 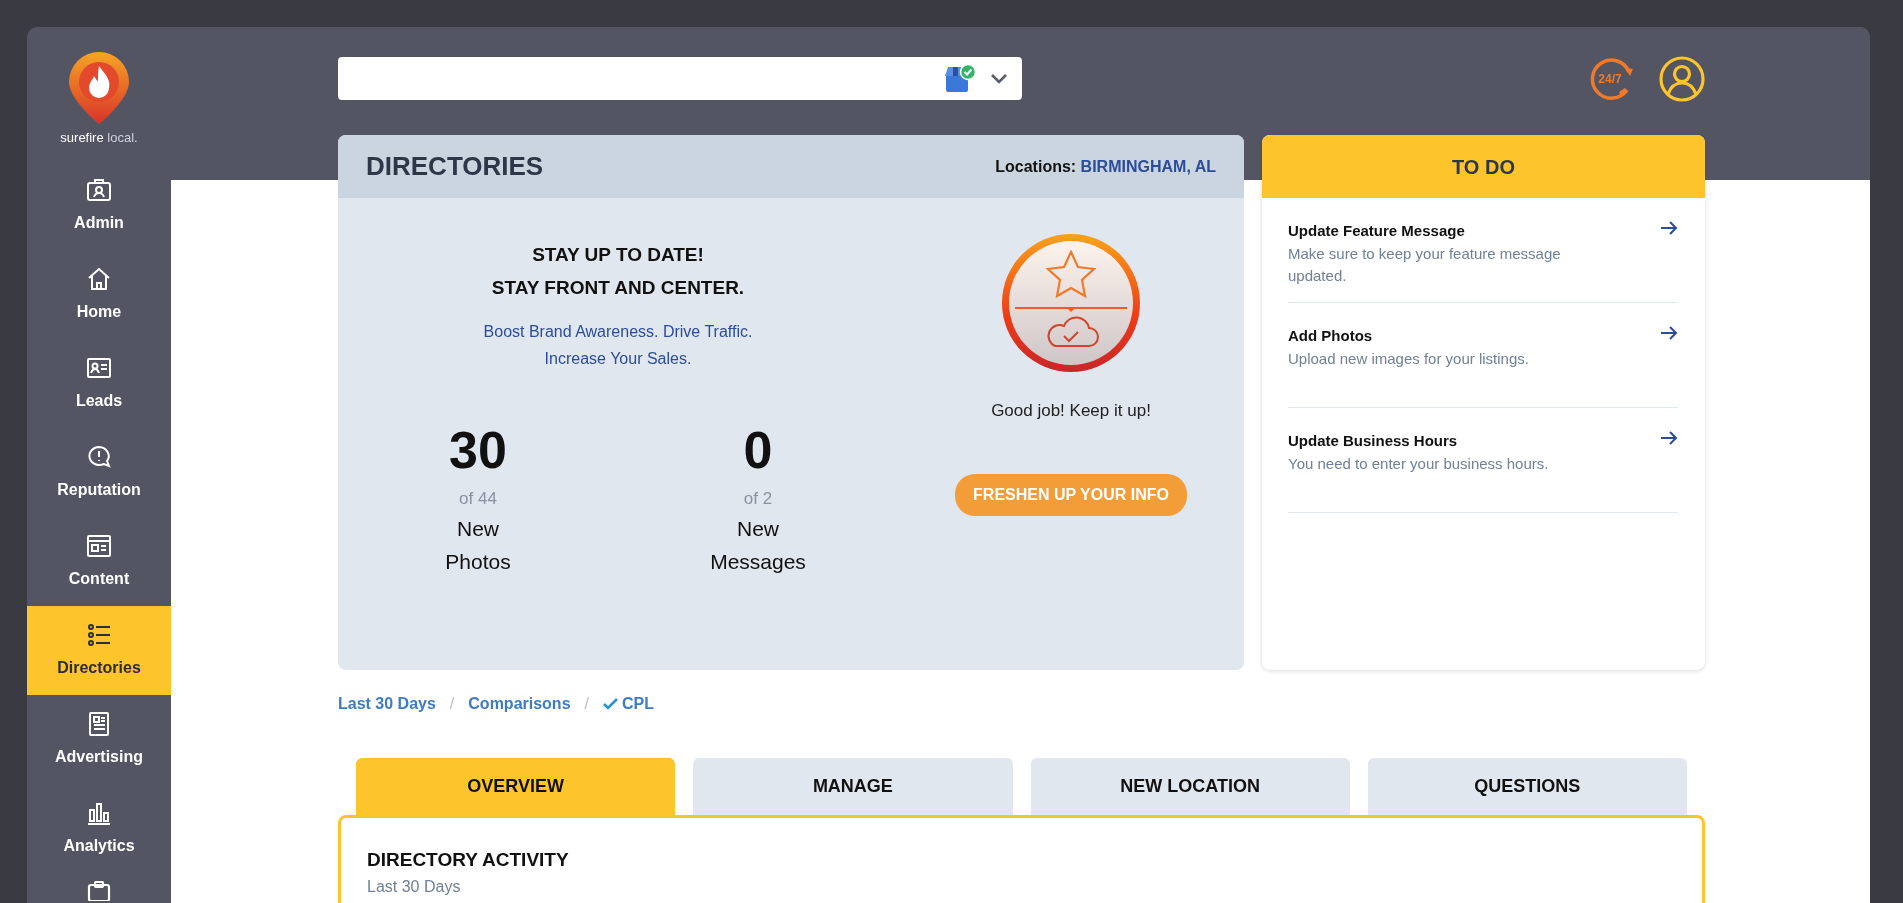 I want to click on breadcrumb-link: Last 30 Days, so click(x=387, y=704).